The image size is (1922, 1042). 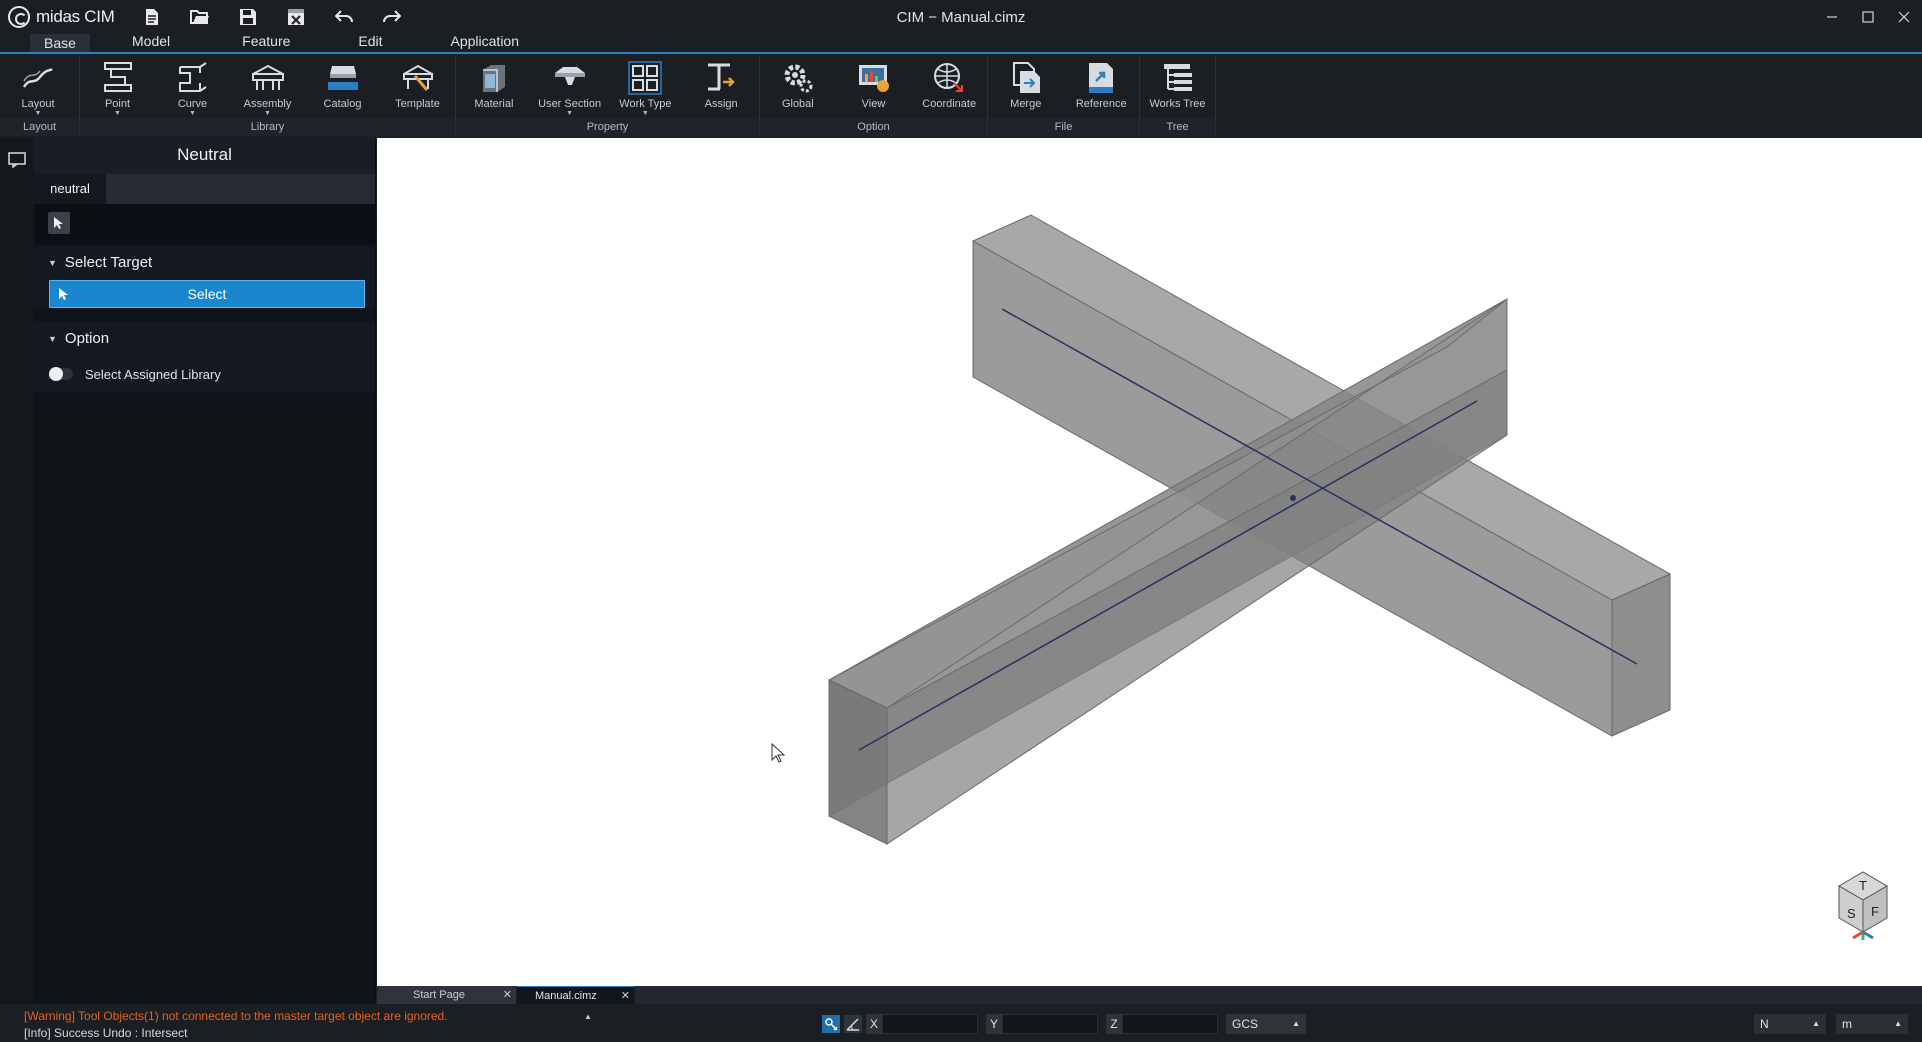 I want to click on user-section-icon, so click(x=570, y=78).